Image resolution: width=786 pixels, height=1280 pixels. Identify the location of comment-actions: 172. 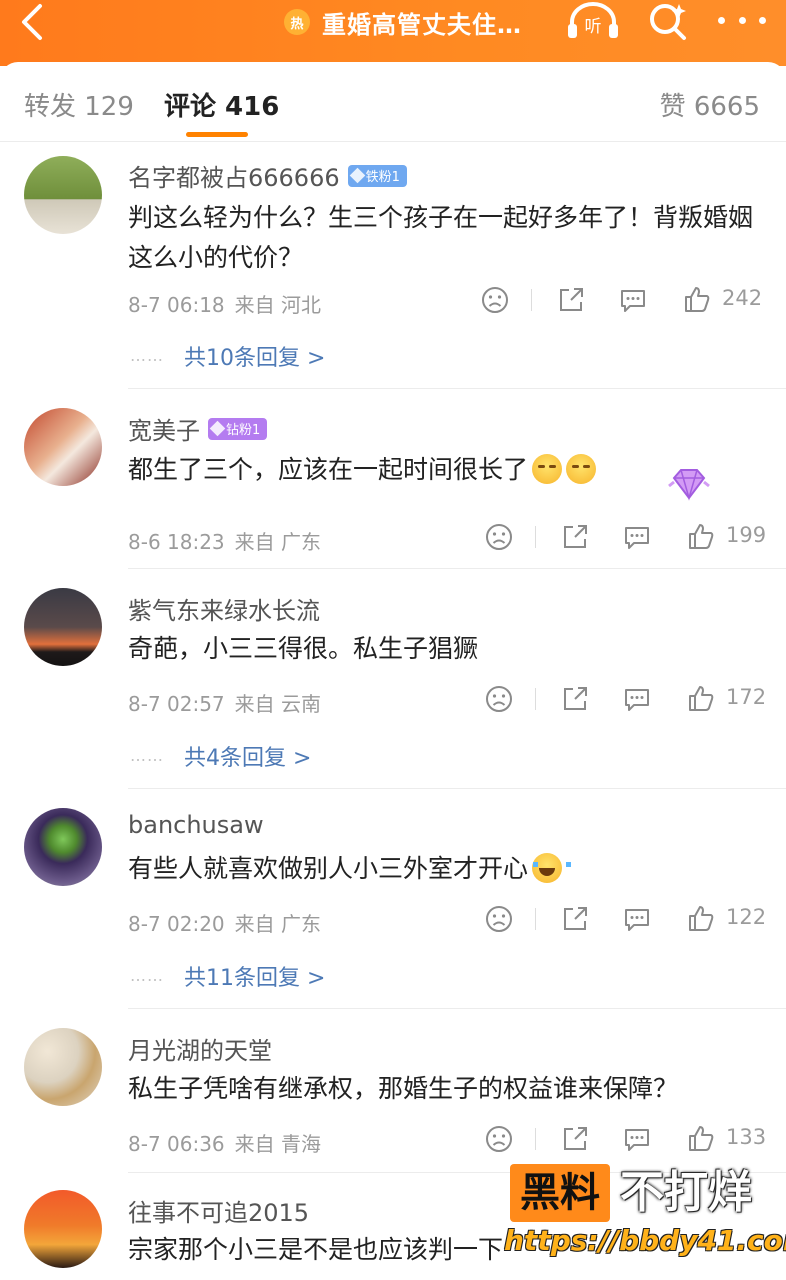
(625, 700).